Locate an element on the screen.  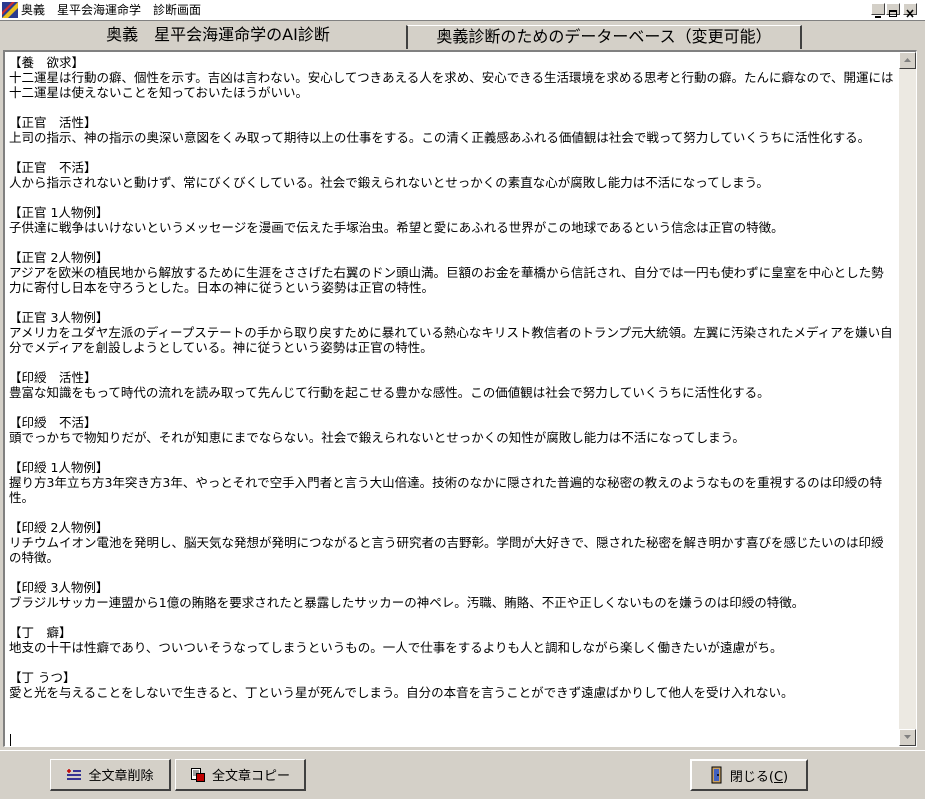
tab-strip: 奥義 星平会海運命学のAI診断 奥義診断のためのデーターベース（変更可能） is located at coordinates (462, 35).